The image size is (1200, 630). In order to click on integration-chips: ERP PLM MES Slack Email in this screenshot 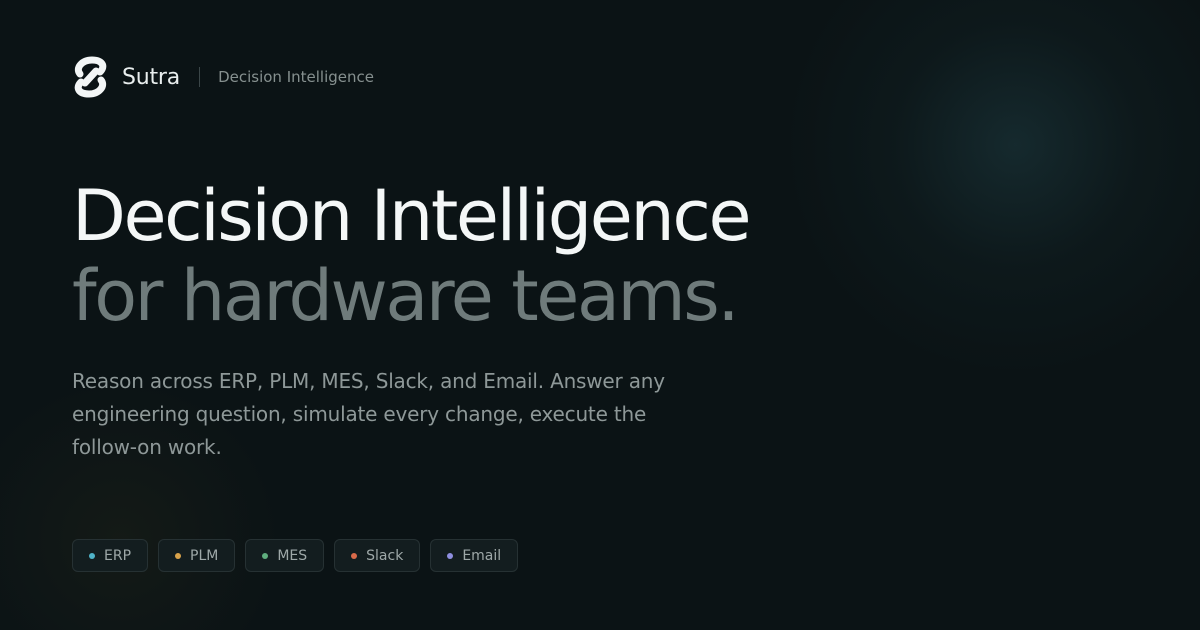, I will do `click(295, 555)`.